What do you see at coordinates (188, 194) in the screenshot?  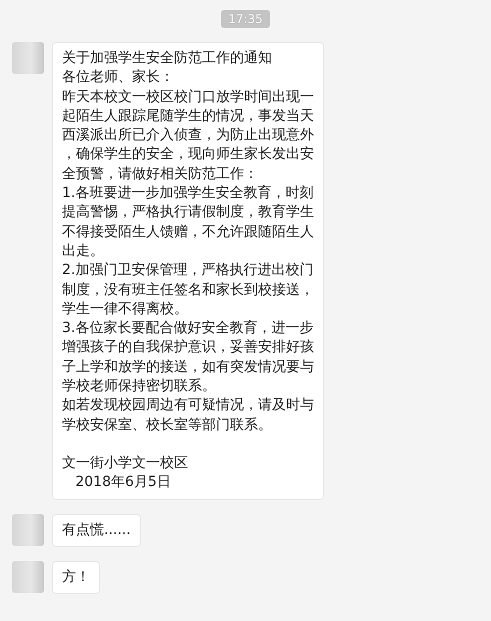 I see `message-text: 1.各班要进一步加强学生安全教育，时刻` at bounding box center [188, 194].